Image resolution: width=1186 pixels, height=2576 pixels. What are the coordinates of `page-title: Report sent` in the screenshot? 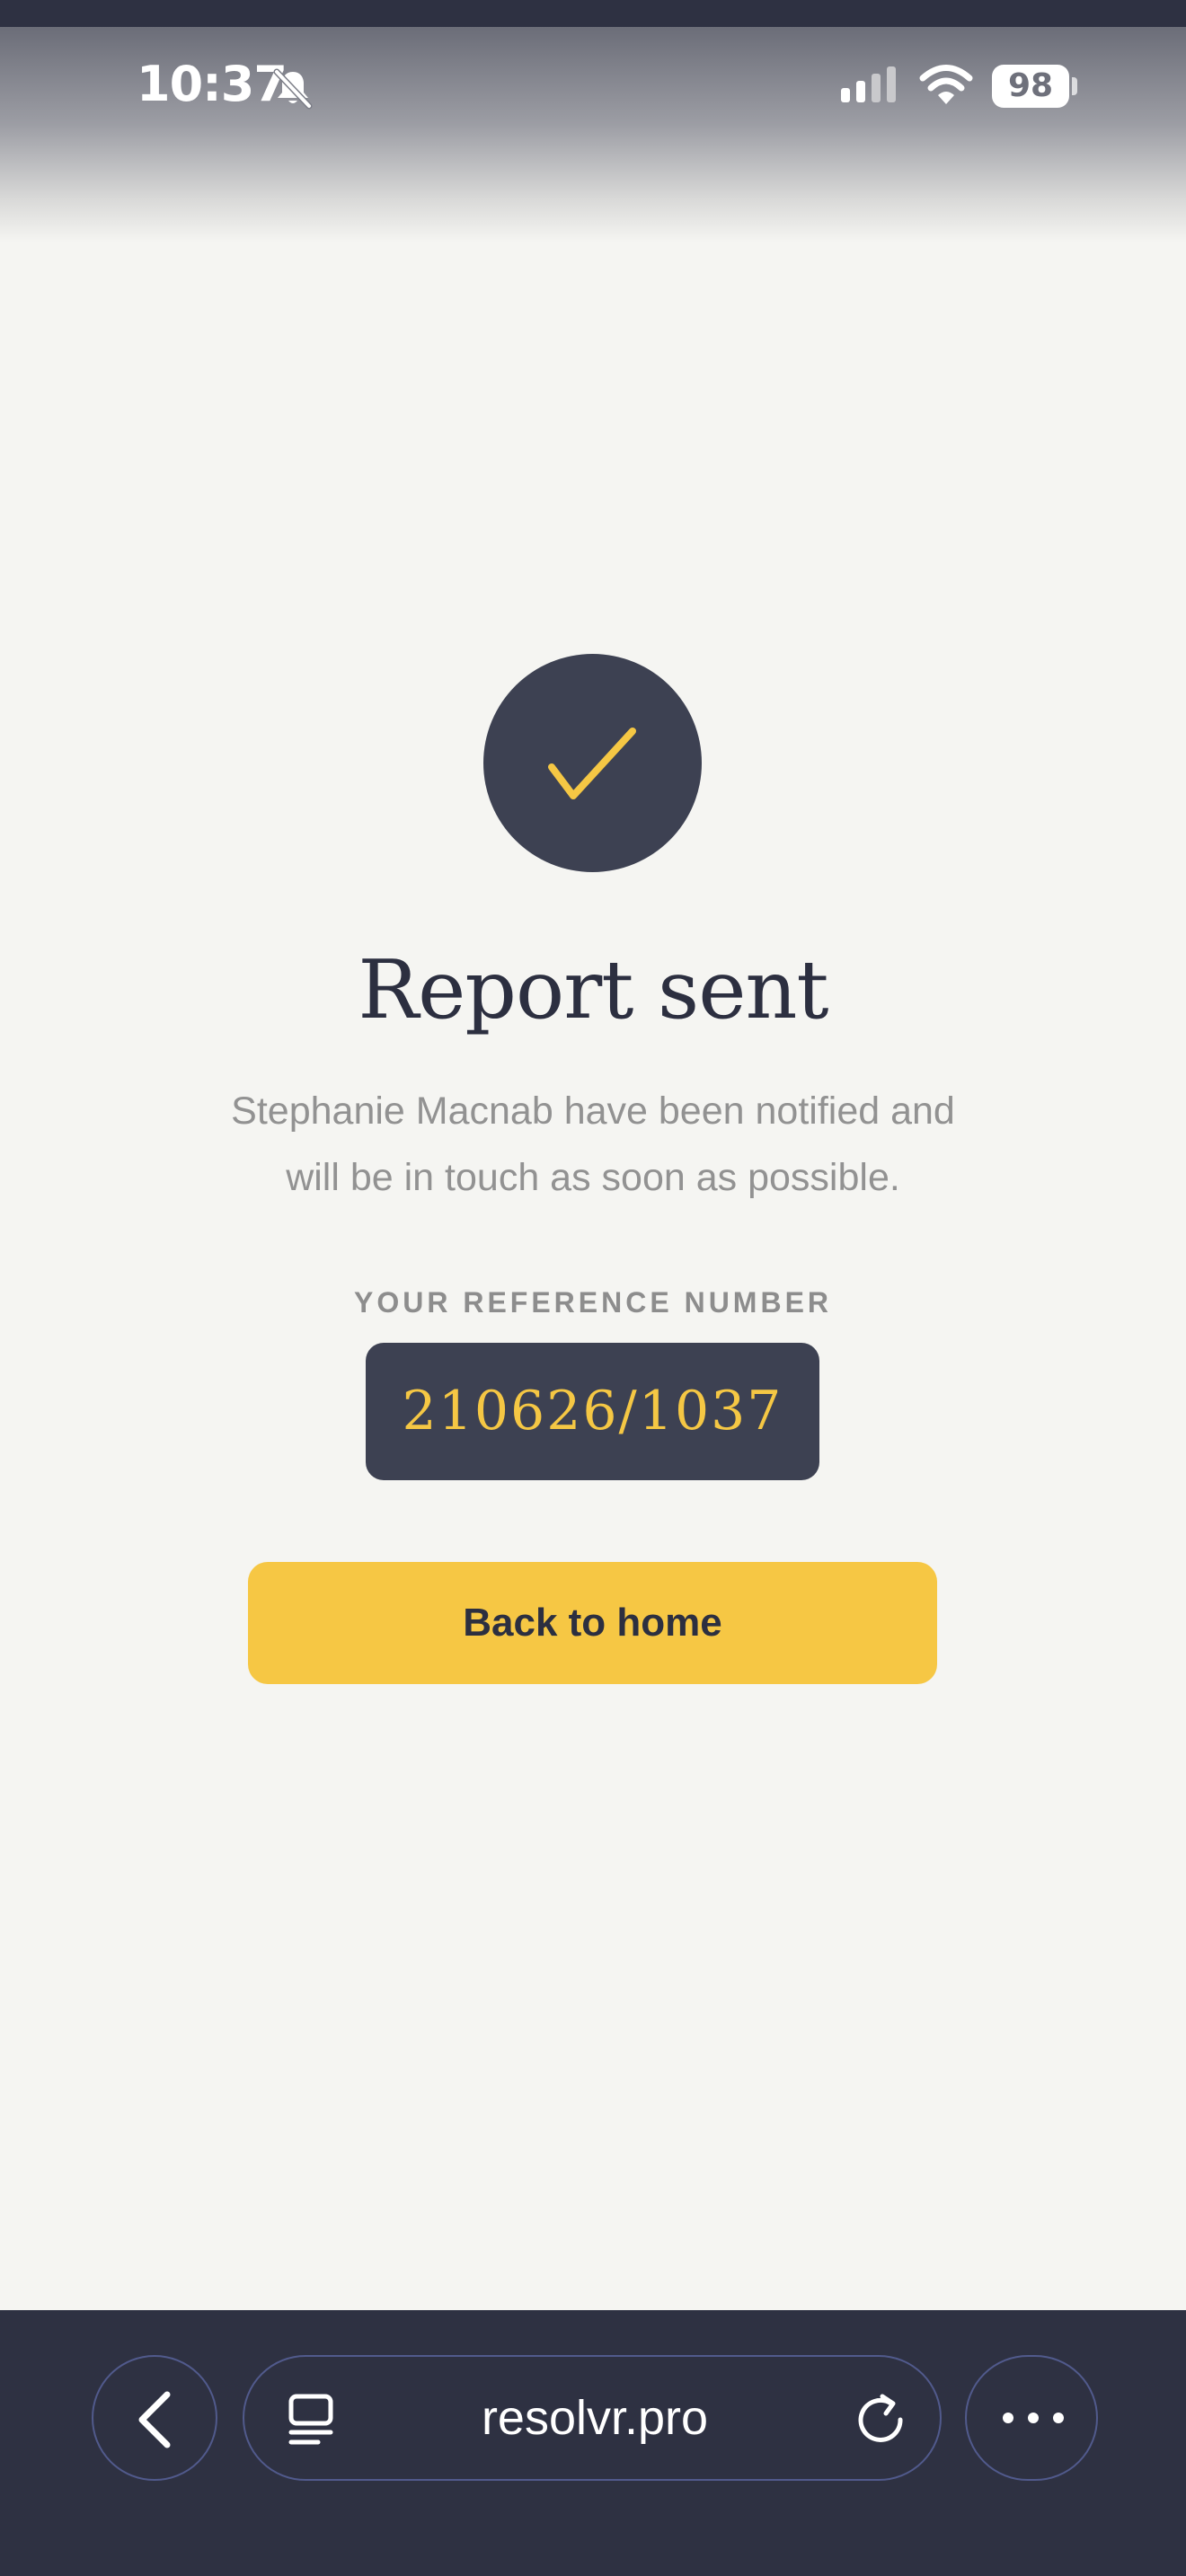 It's located at (593, 990).